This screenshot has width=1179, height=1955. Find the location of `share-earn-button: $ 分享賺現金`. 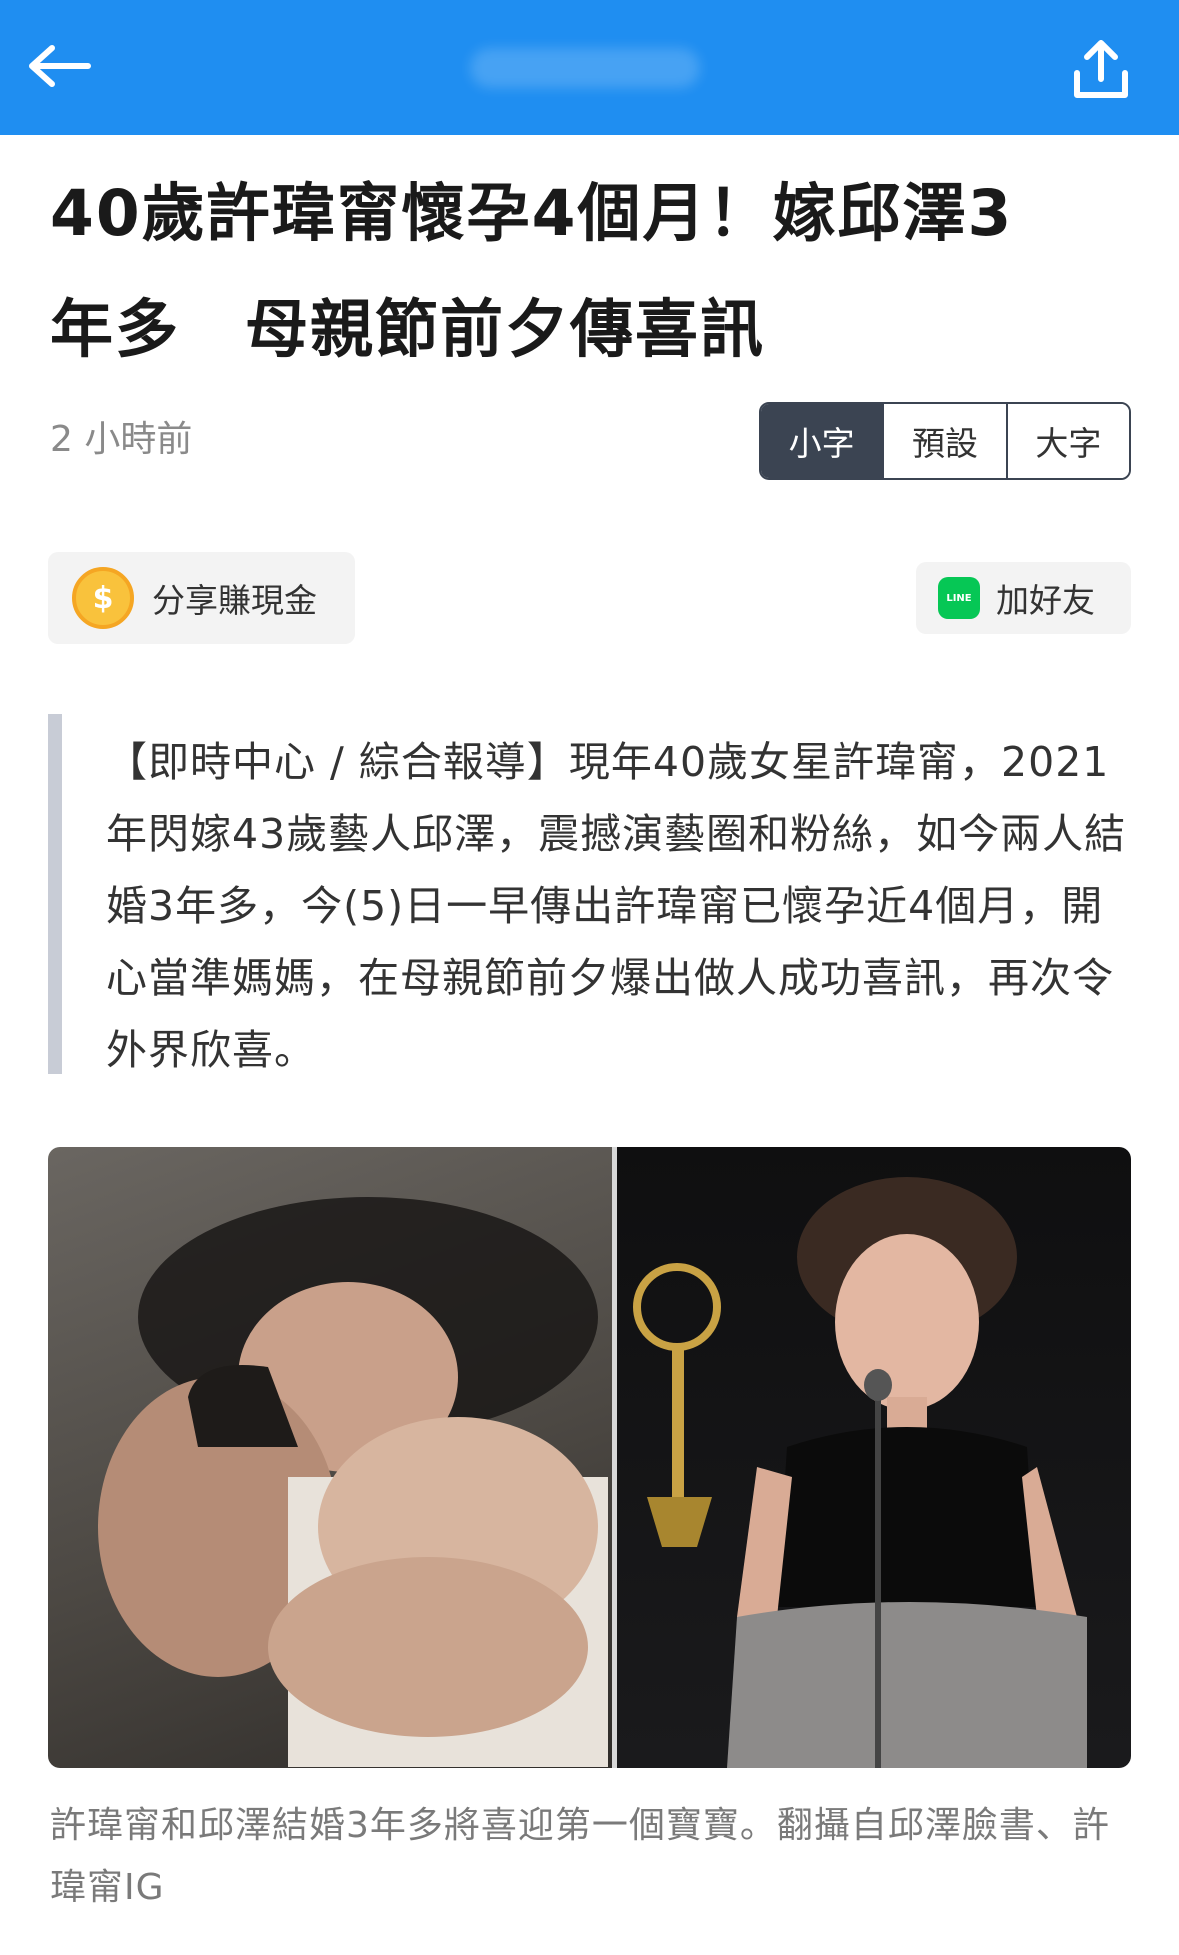

share-earn-button: $ 分享賺現金 is located at coordinates (201, 598).